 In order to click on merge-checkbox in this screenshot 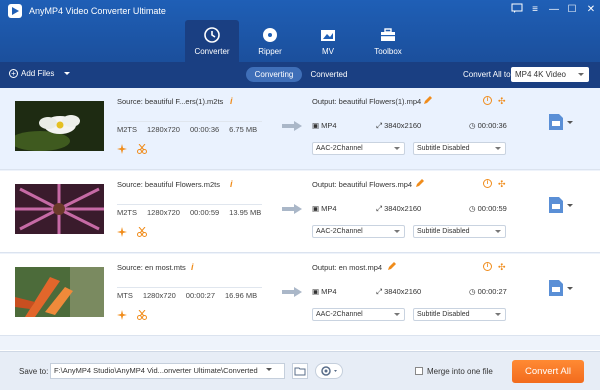, I will do `click(419, 371)`.